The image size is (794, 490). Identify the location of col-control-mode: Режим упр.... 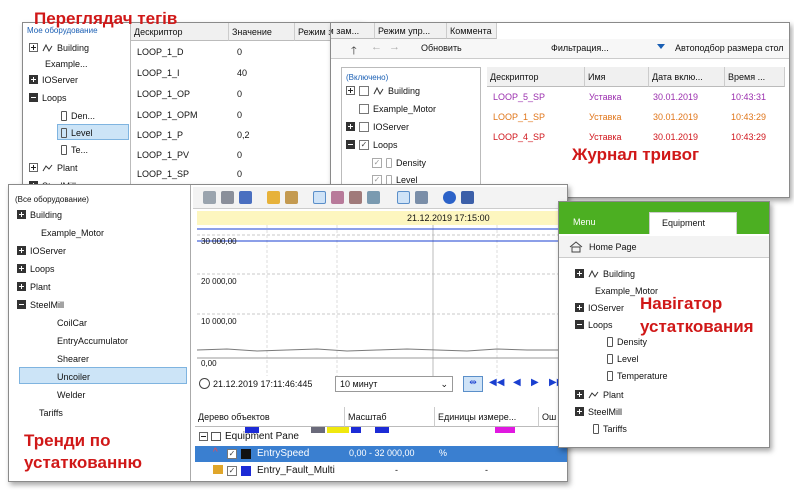
(411, 31).